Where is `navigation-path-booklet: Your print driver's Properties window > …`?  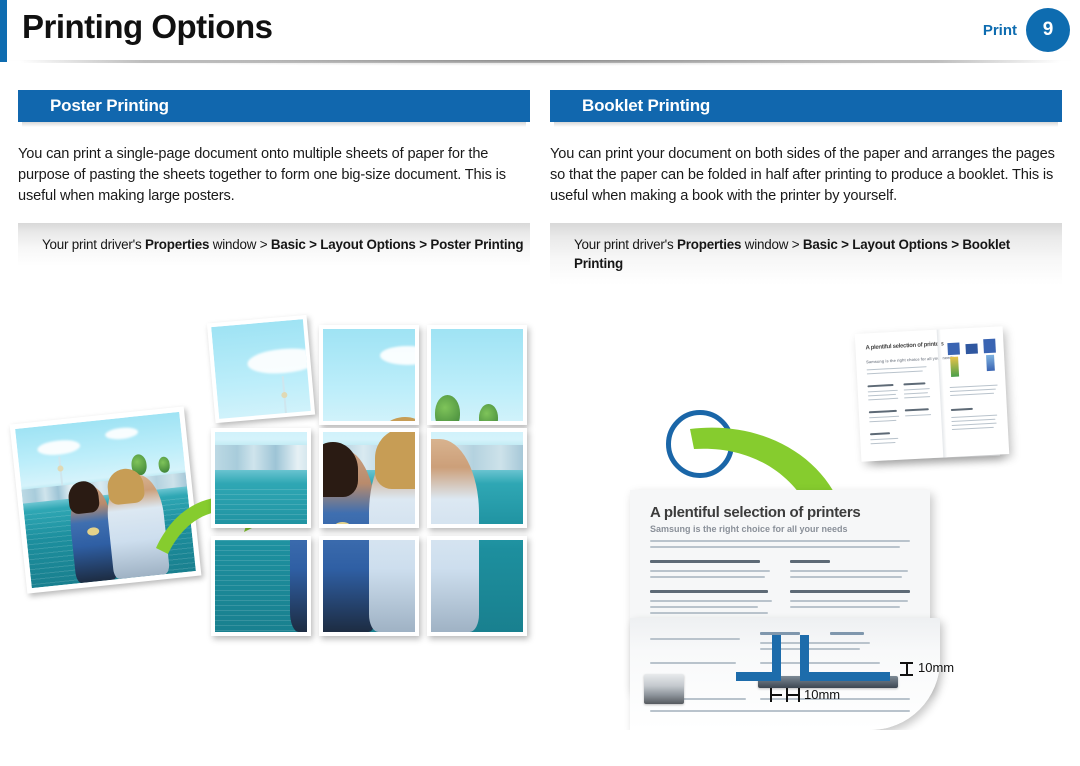 navigation-path-booklet: Your print driver's Properties window > … is located at coordinates (806, 254).